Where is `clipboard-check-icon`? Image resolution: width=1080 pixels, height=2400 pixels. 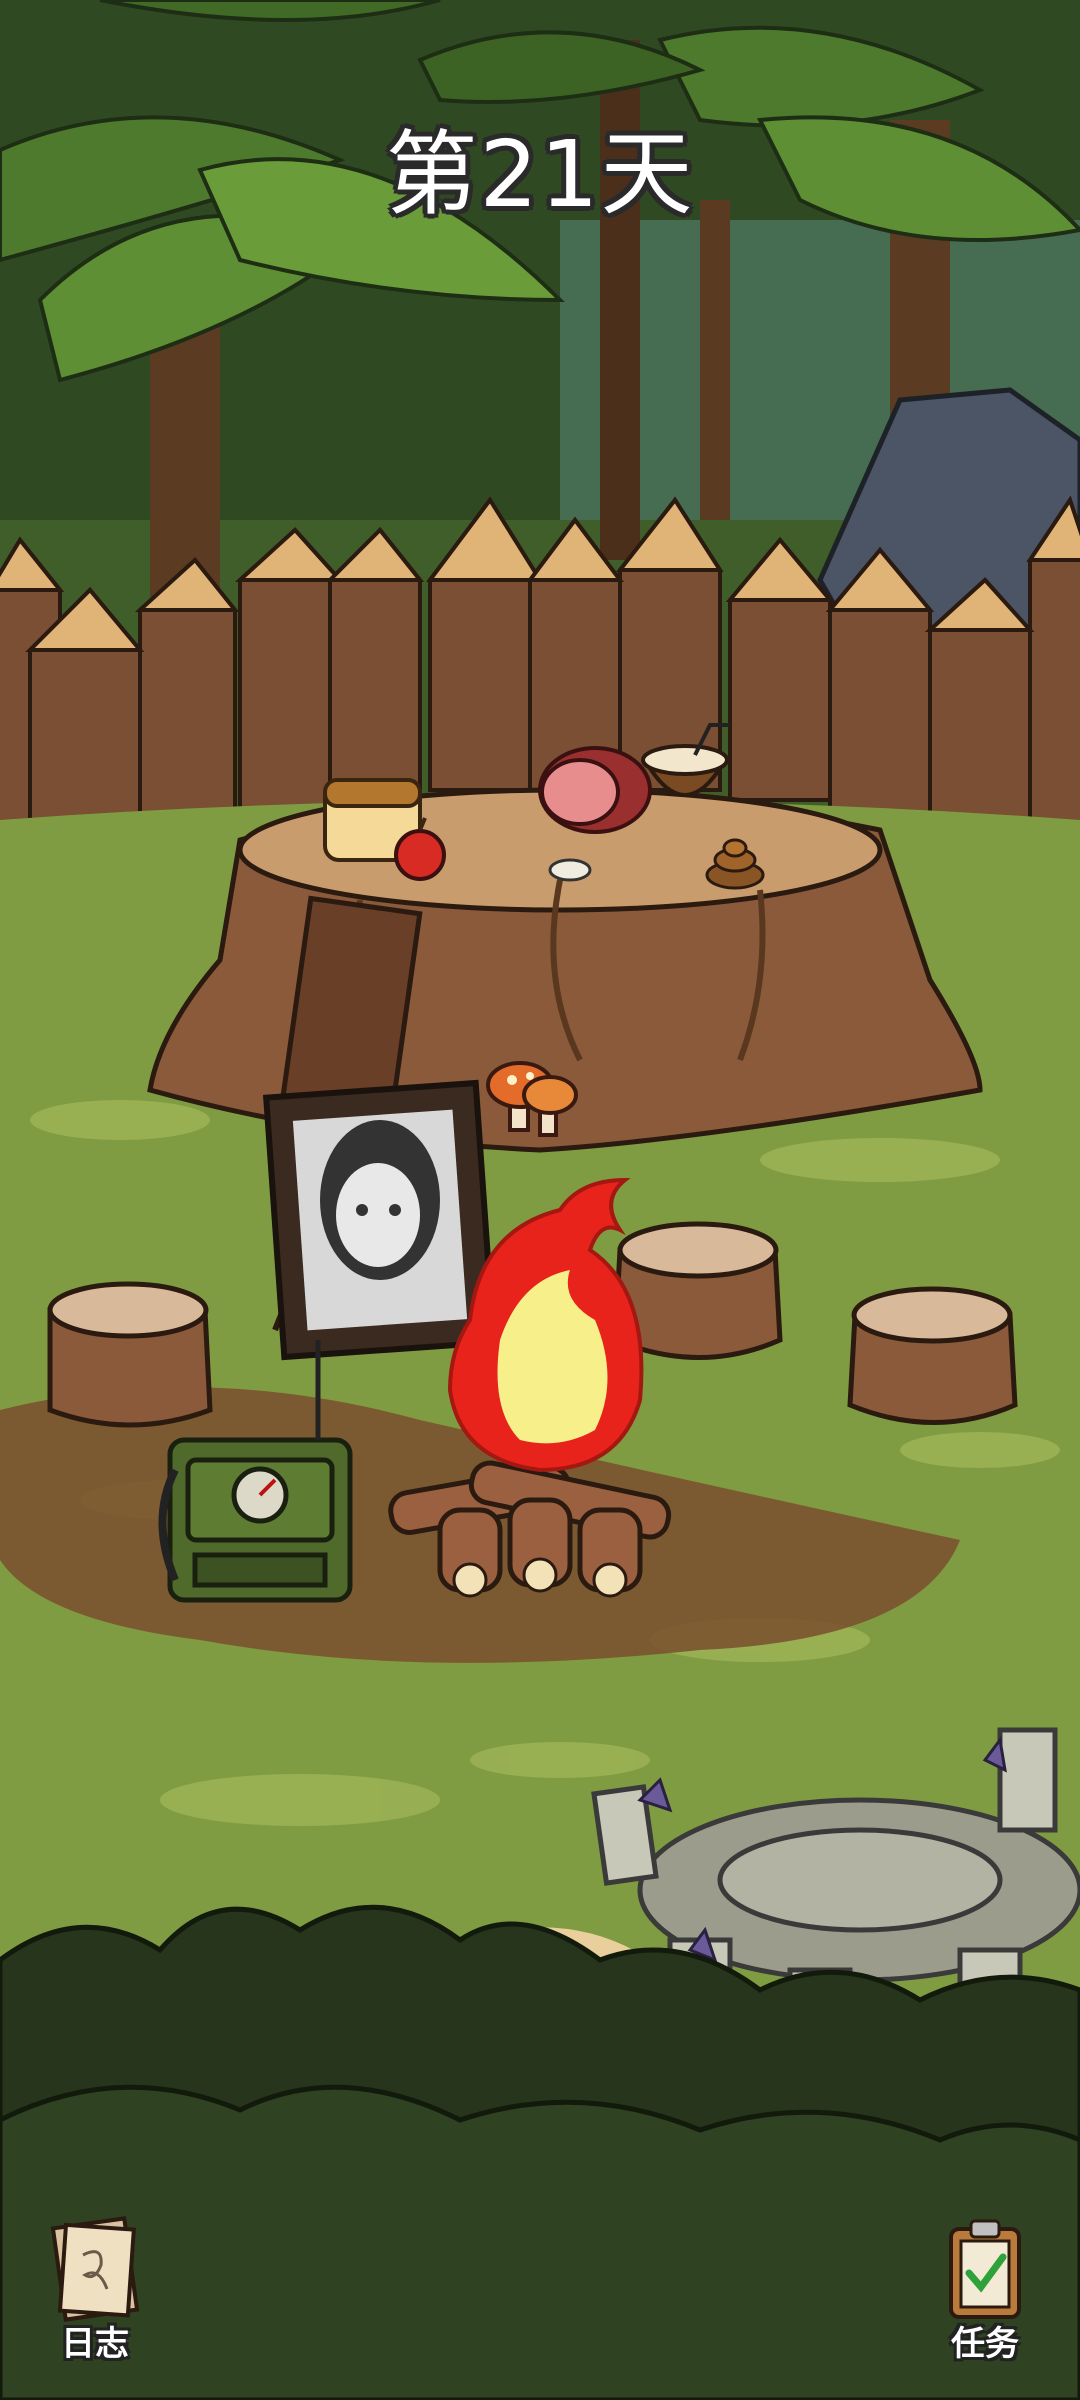
clipboard-check-icon is located at coordinates (985, 2269).